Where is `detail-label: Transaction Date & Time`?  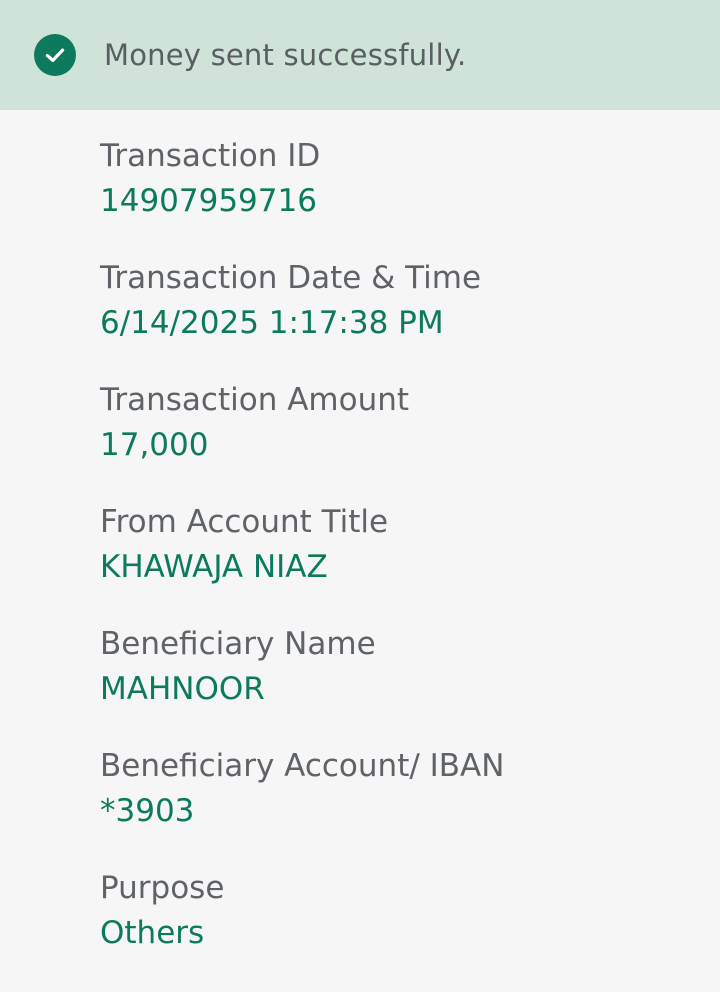
detail-label: Transaction Date & Time is located at coordinates (291, 278).